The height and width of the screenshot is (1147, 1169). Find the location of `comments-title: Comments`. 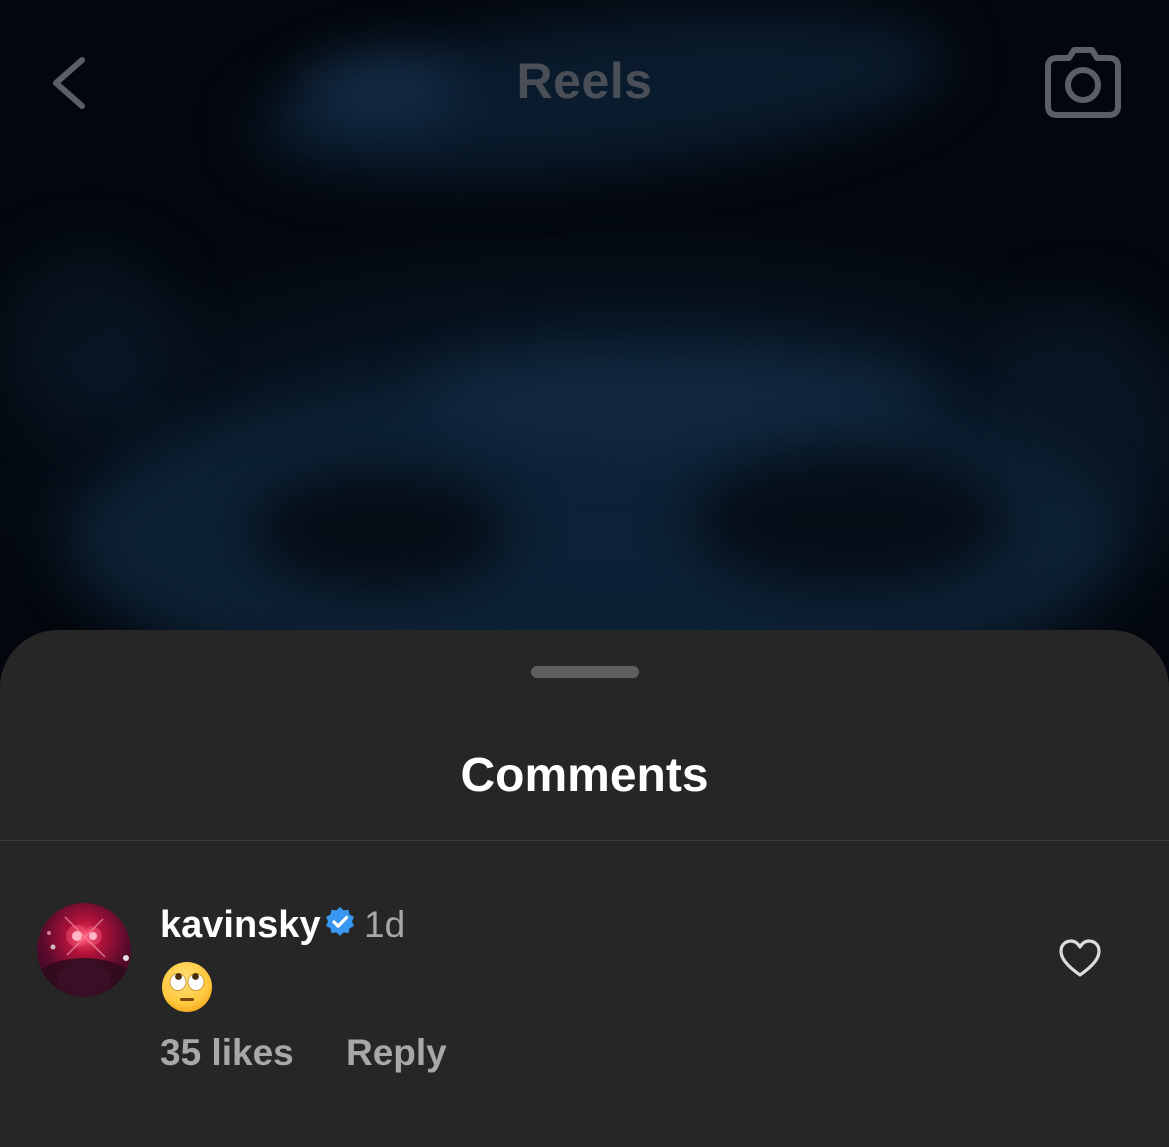

comments-title: Comments is located at coordinates (584, 775).